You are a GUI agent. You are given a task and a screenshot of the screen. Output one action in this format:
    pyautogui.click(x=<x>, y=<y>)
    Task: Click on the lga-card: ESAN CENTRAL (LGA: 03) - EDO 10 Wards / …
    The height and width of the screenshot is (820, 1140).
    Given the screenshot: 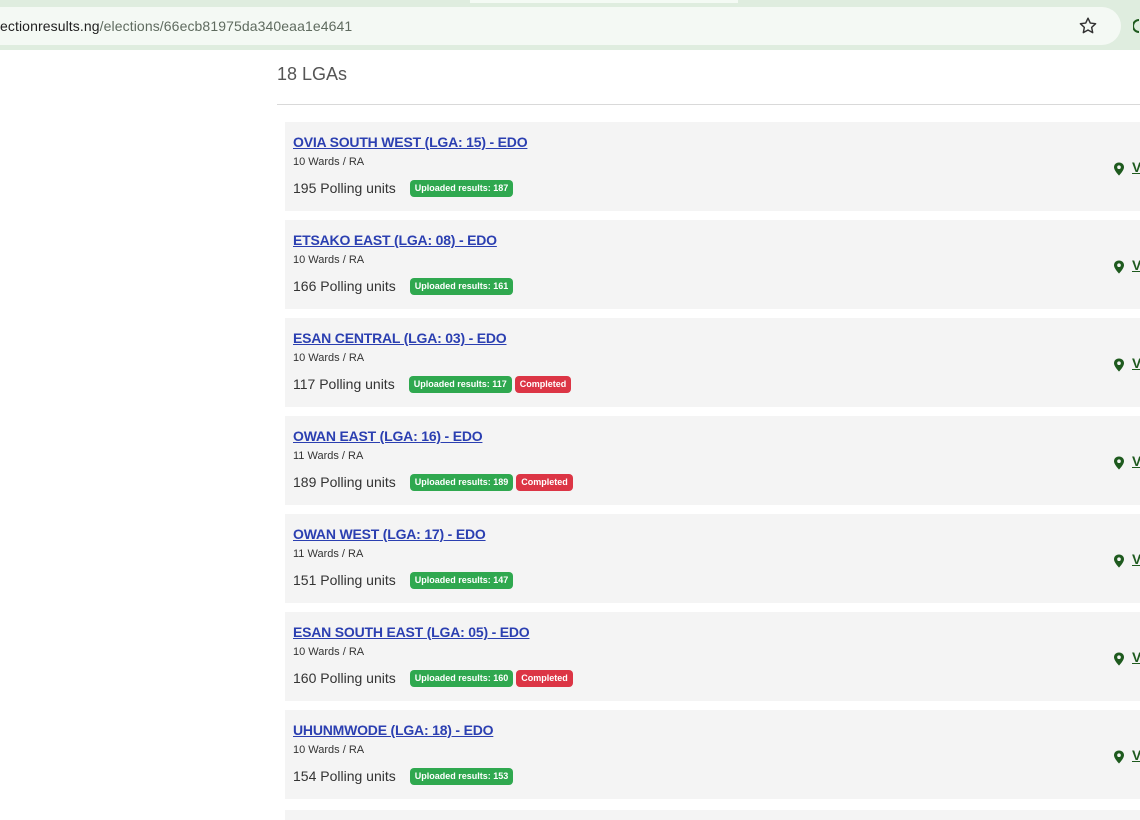 What is the action you would take?
    pyautogui.click(x=712, y=362)
    